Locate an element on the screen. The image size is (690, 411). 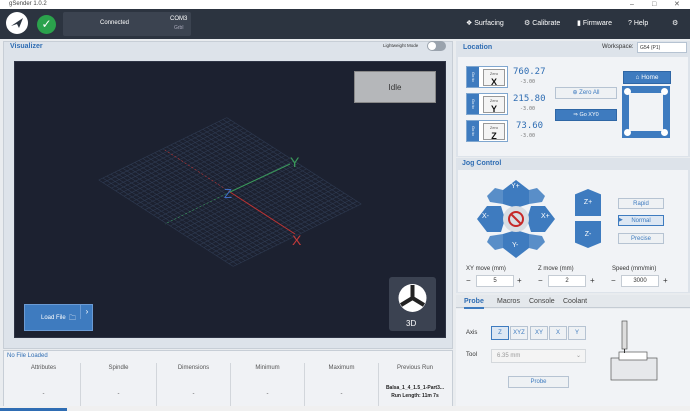
go-xy0-label: Go XY0 is located at coordinates (589, 115).